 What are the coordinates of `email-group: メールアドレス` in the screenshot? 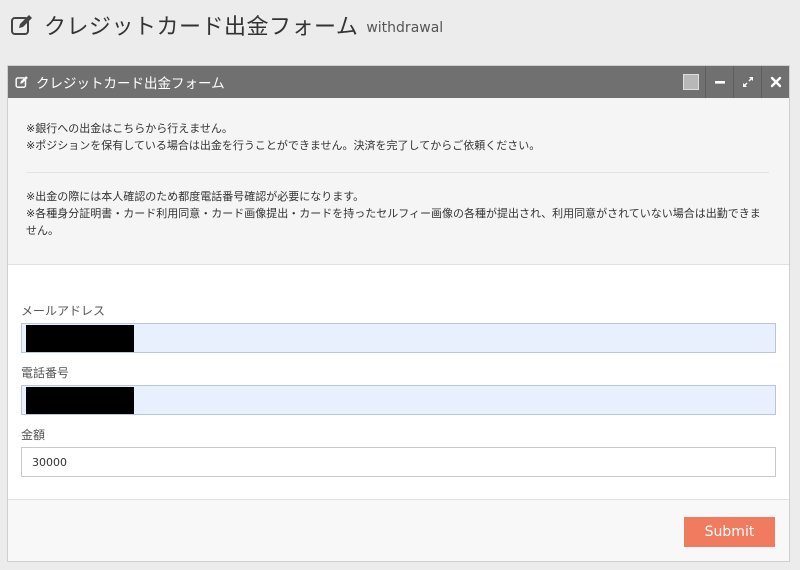 It's located at (398, 327).